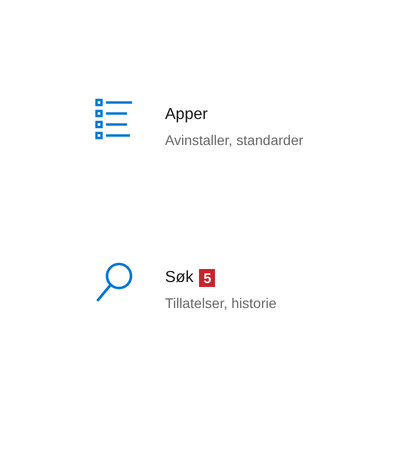 This screenshot has height=455, width=414. Describe the element at coordinates (114, 119) in the screenshot. I see `list-icon` at that location.